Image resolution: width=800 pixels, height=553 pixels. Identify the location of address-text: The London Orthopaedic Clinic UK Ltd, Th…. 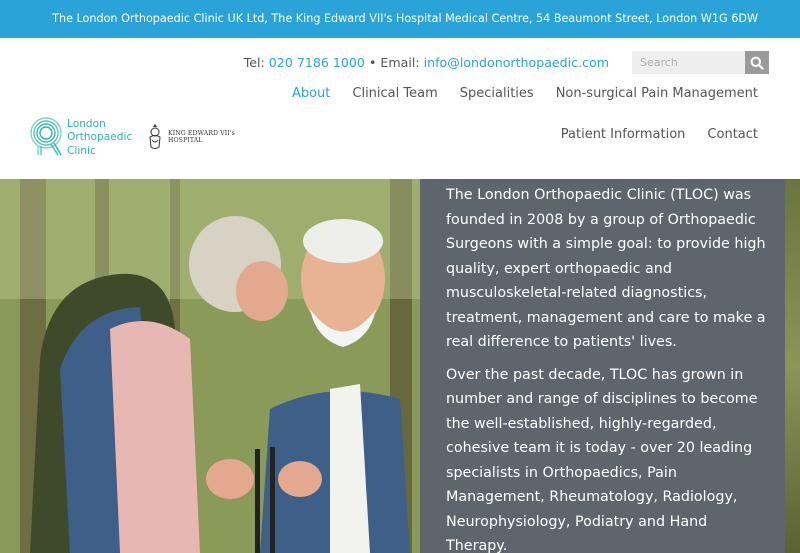
(405, 18).